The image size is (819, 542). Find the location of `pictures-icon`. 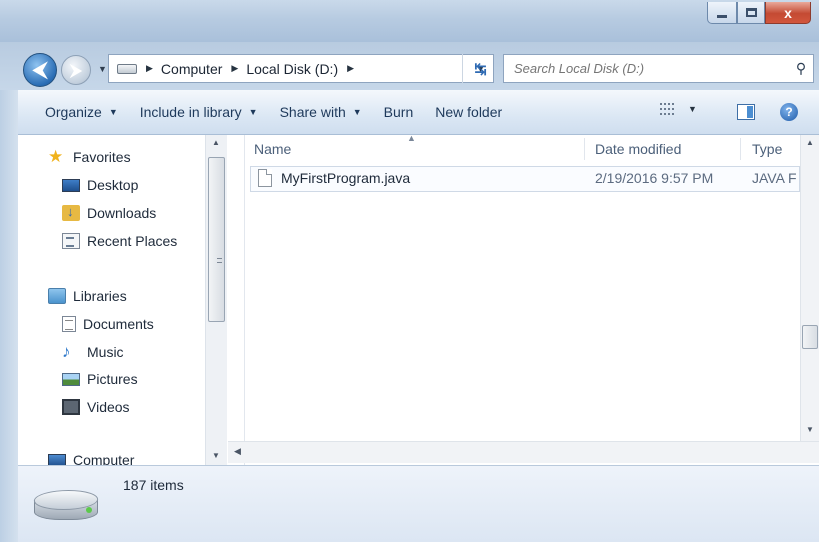

pictures-icon is located at coordinates (71, 379).